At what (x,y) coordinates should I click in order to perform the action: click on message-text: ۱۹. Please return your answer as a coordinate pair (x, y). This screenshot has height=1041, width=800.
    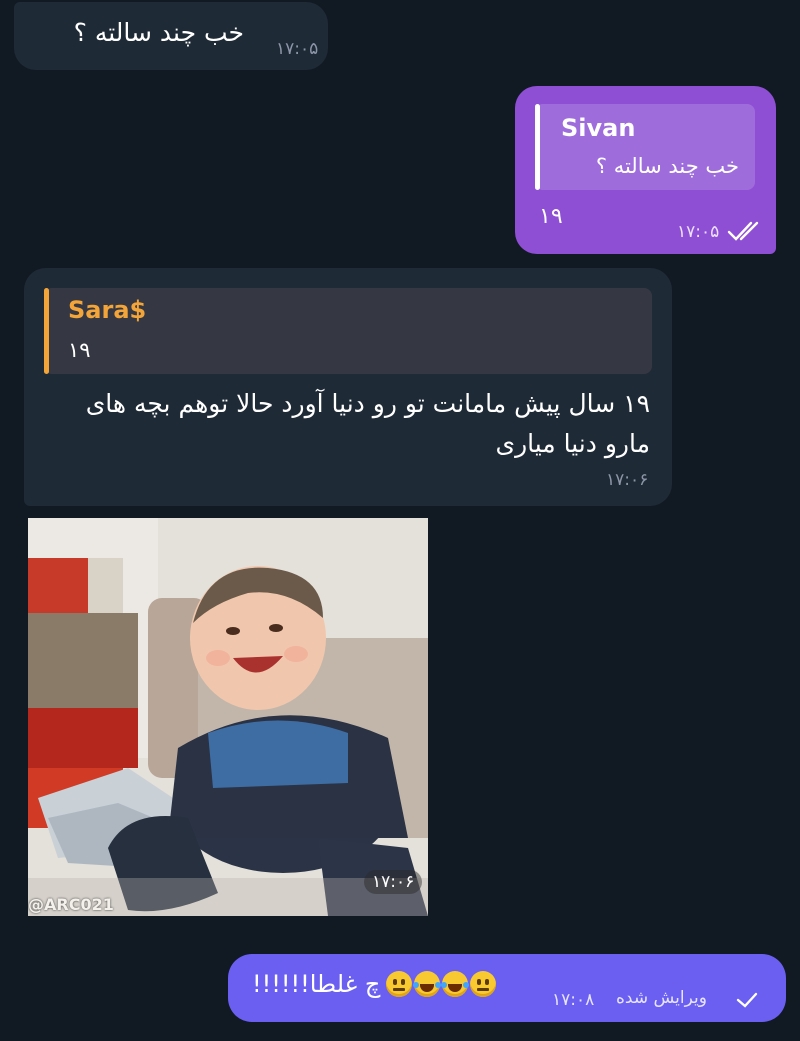
    Looking at the image, I should click on (551, 216).